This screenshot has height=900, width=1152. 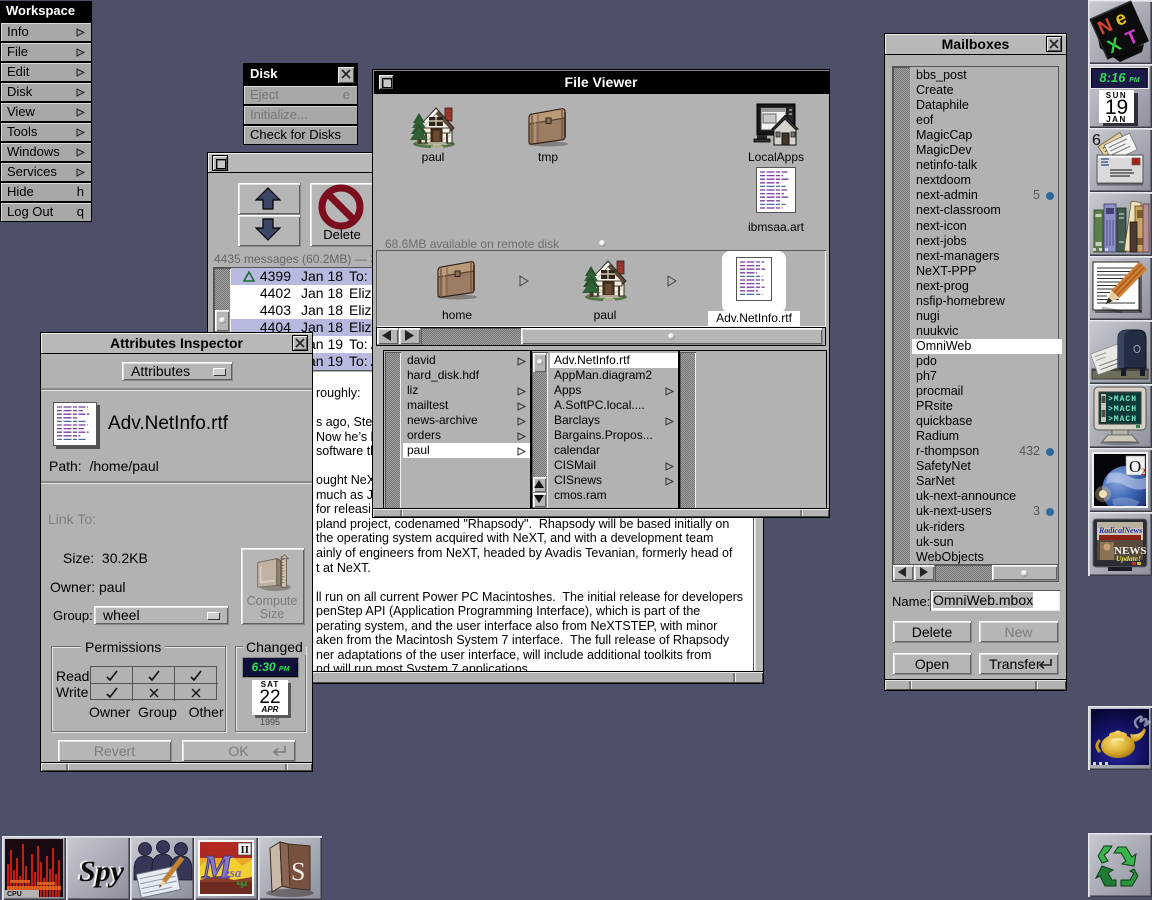 I want to click on svg-text: 6, so click(x=1096, y=140).